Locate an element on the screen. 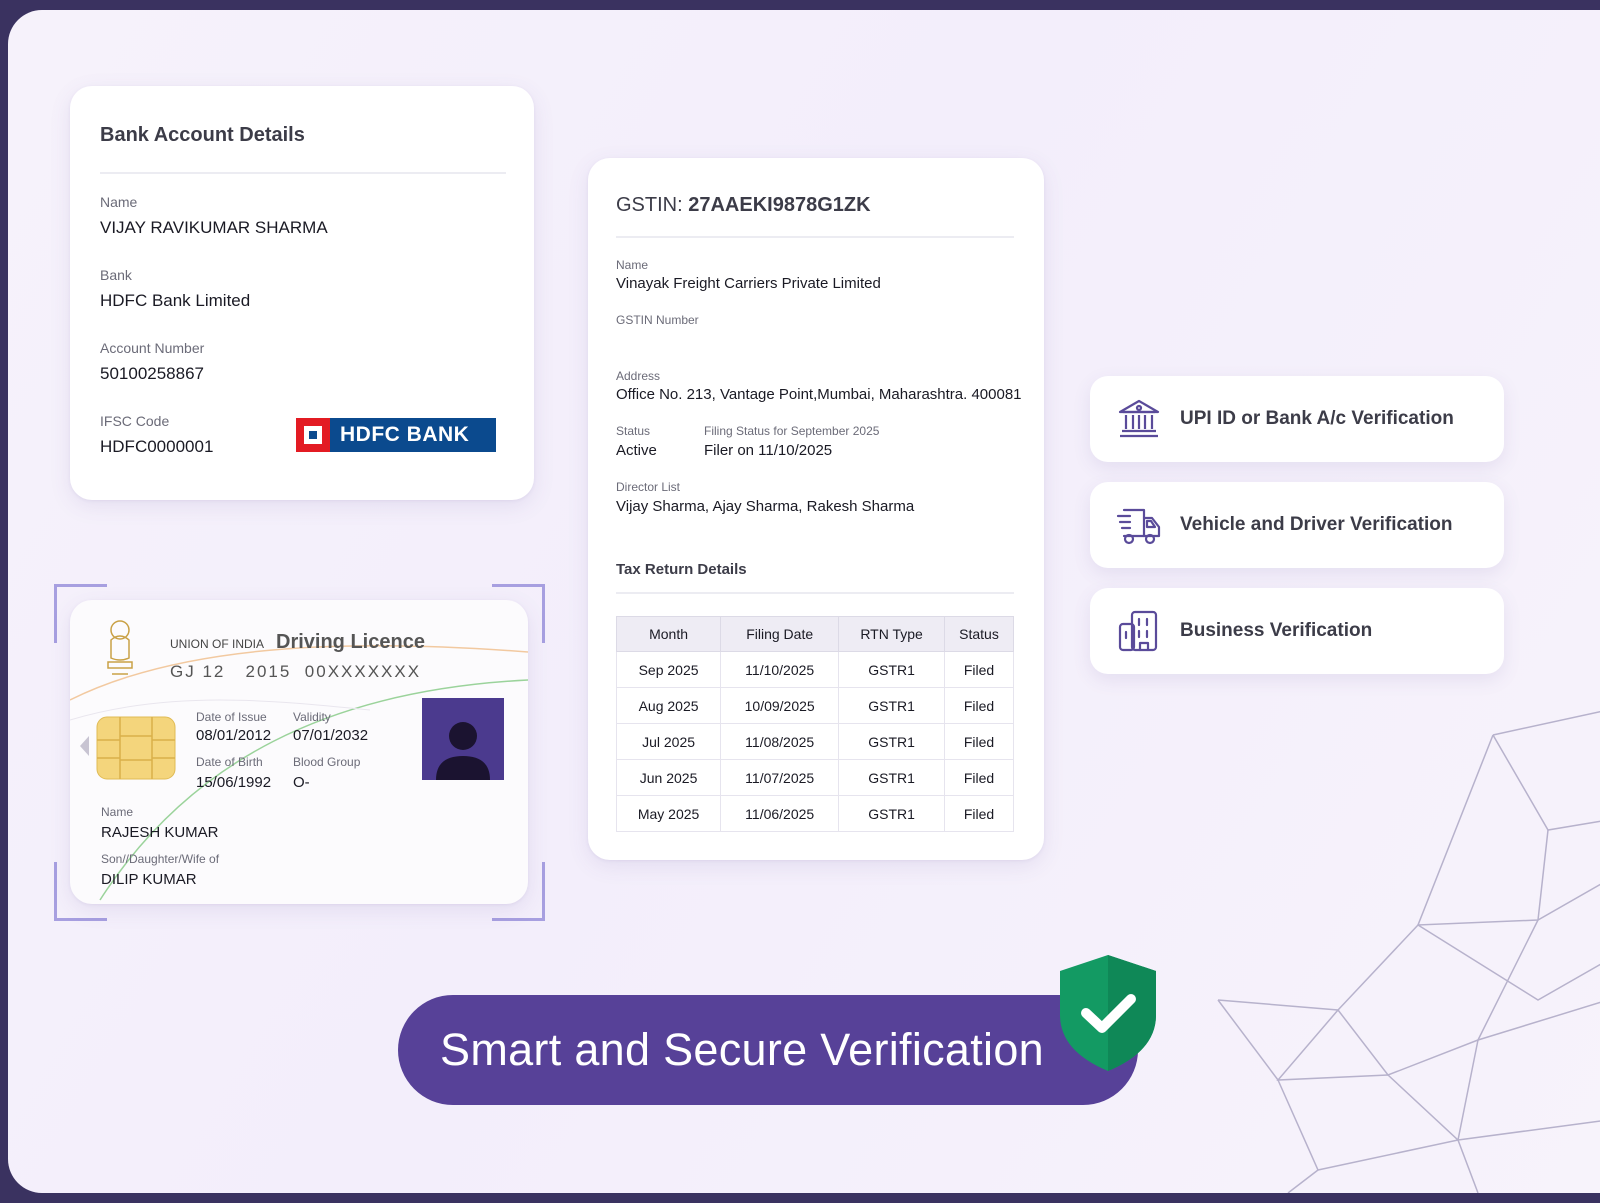  column-header: RTN Type is located at coordinates (891, 634).